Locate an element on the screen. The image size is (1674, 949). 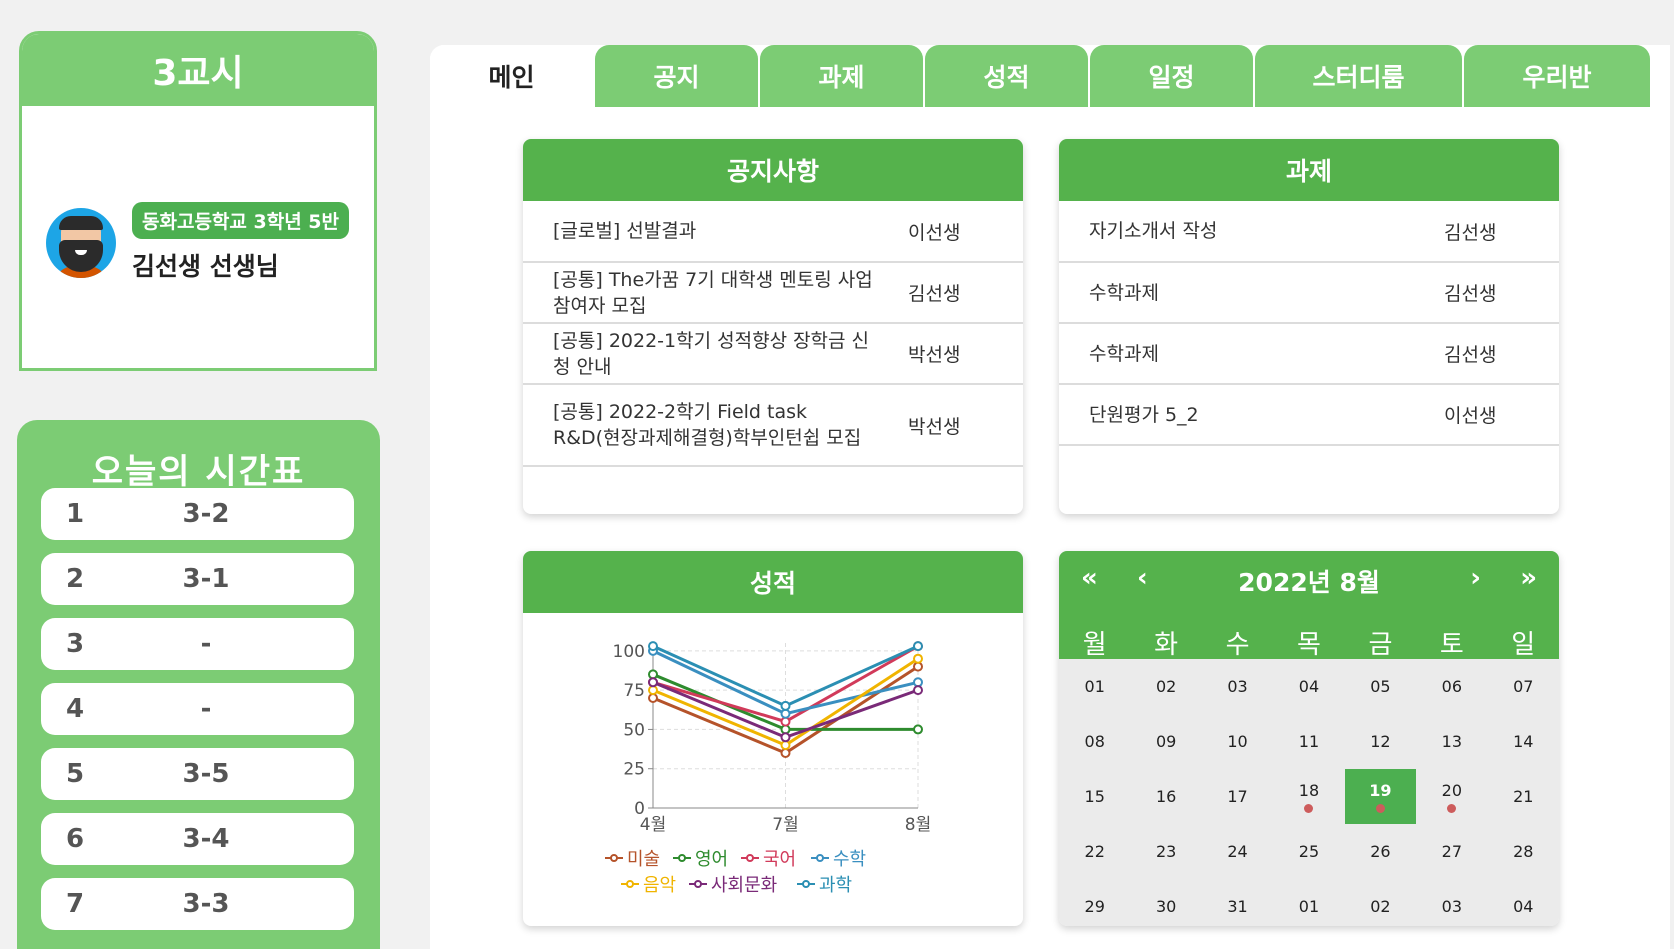
calendar-day-number: 23 is located at coordinates (1166, 851).